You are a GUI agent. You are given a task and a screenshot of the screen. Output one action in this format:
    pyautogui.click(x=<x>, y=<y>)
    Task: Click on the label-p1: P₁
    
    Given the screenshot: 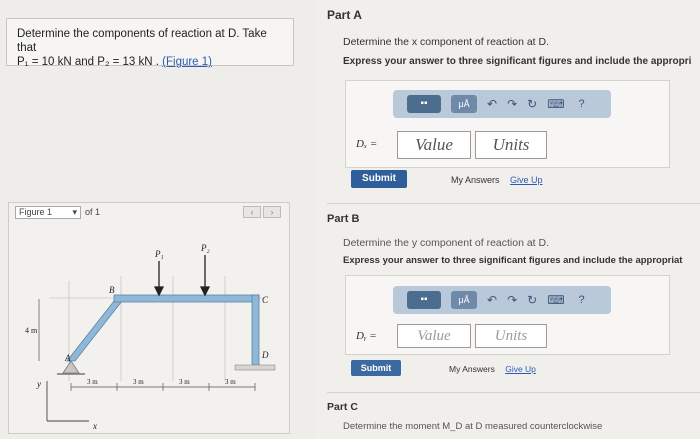 What is the action you would take?
    pyautogui.click(x=159, y=254)
    